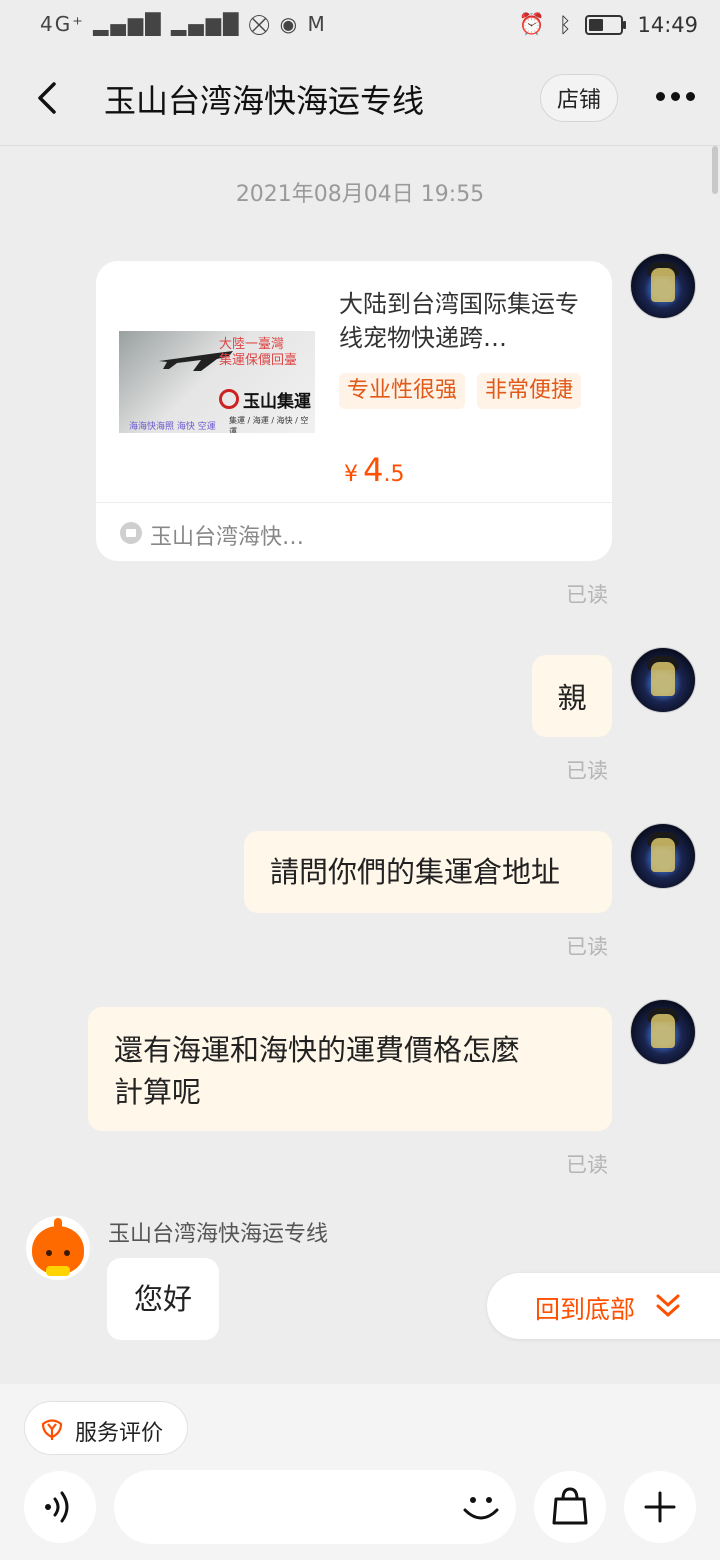  I want to click on product-tag: 非常便捷, so click(529, 391).